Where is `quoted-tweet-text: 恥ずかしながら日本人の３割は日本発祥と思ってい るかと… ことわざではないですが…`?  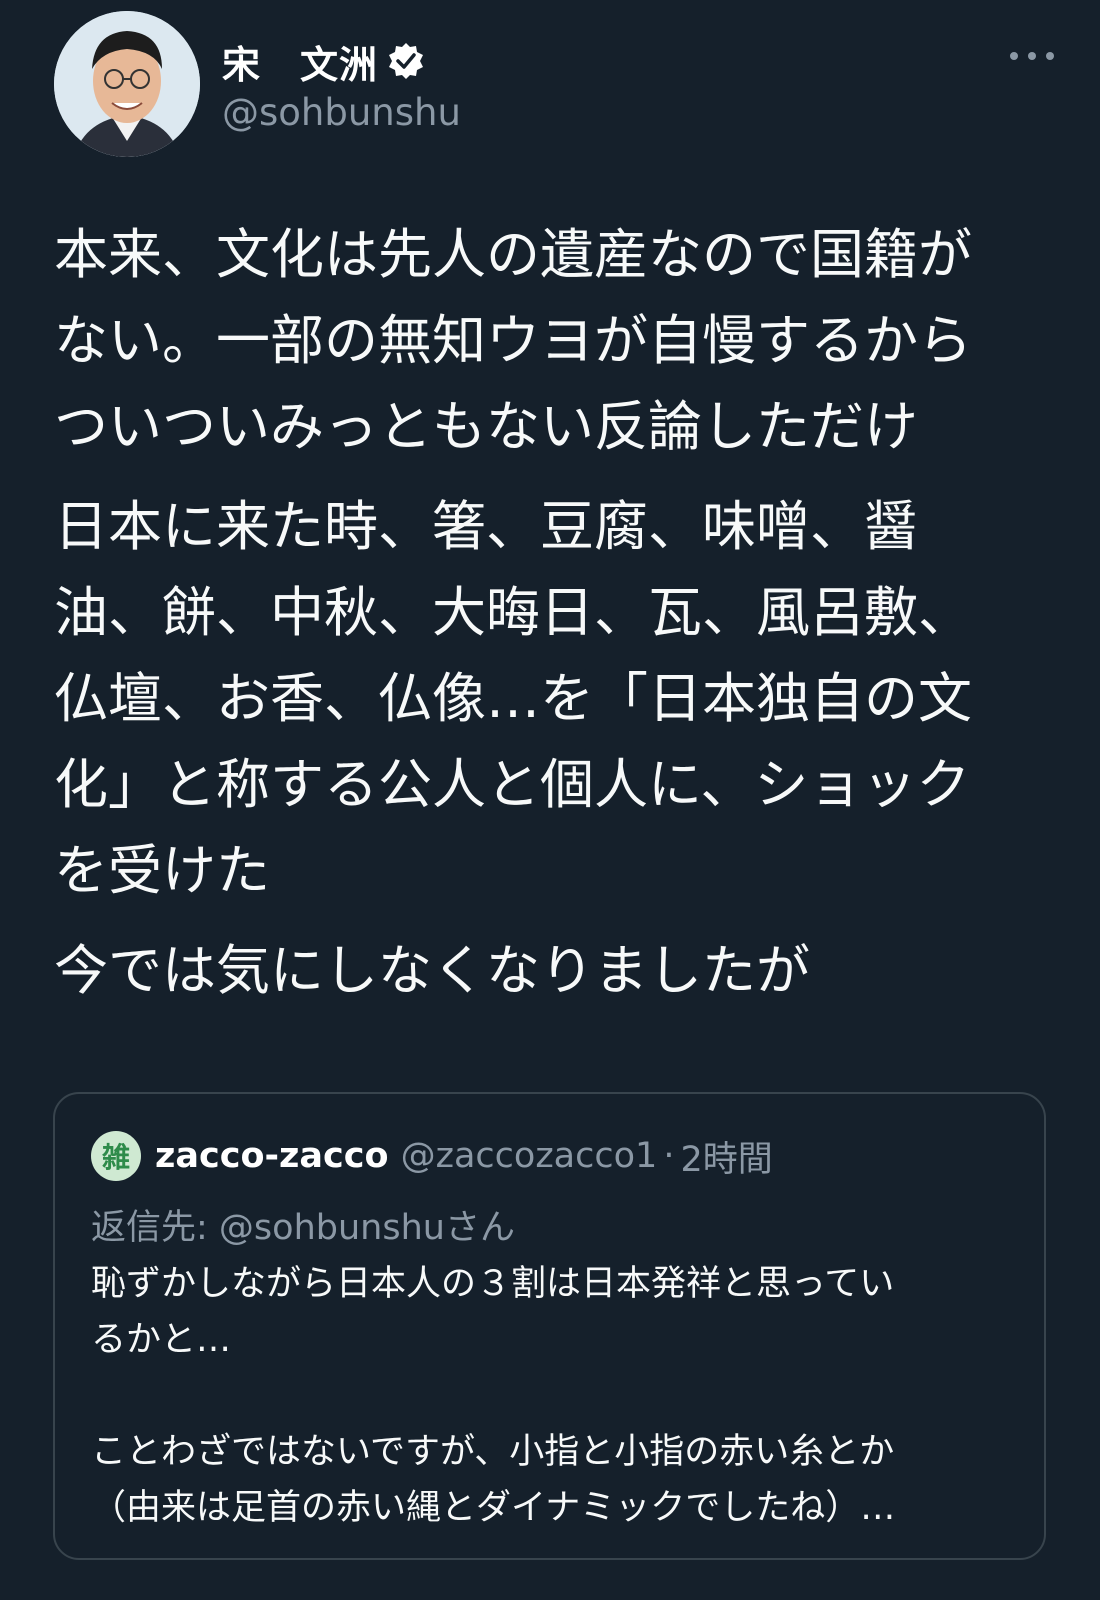 quoted-tweet-text: 恥ずかしながら日本人の３割は日本発祥と思ってい るかと… ことわざではないですが… is located at coordinates (551, 1396).